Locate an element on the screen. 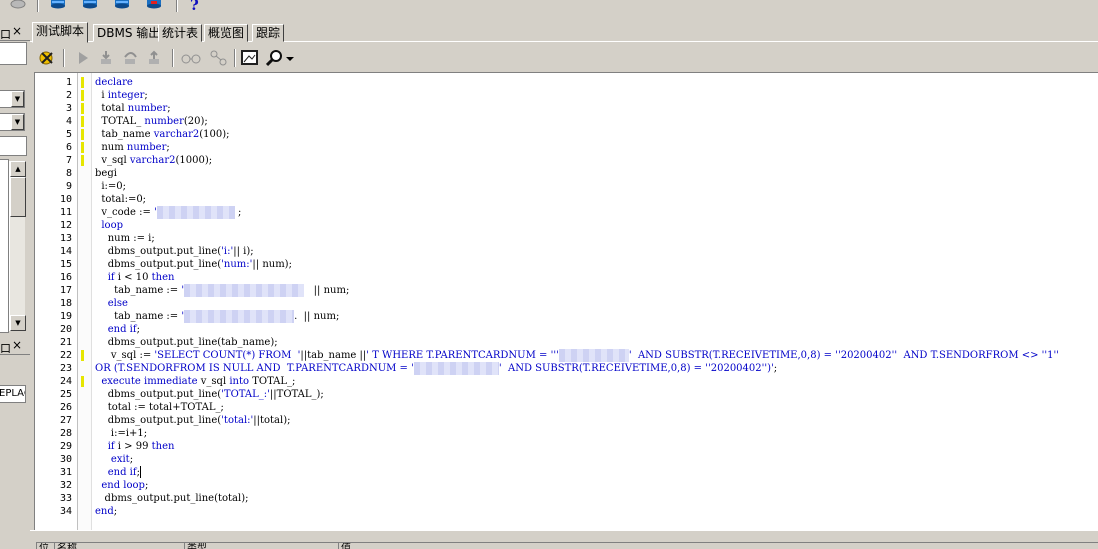 Image resolution: width=1098 pixels, height=549 pixels. object-type-select: ▼ is located at coordinates (12, 99).